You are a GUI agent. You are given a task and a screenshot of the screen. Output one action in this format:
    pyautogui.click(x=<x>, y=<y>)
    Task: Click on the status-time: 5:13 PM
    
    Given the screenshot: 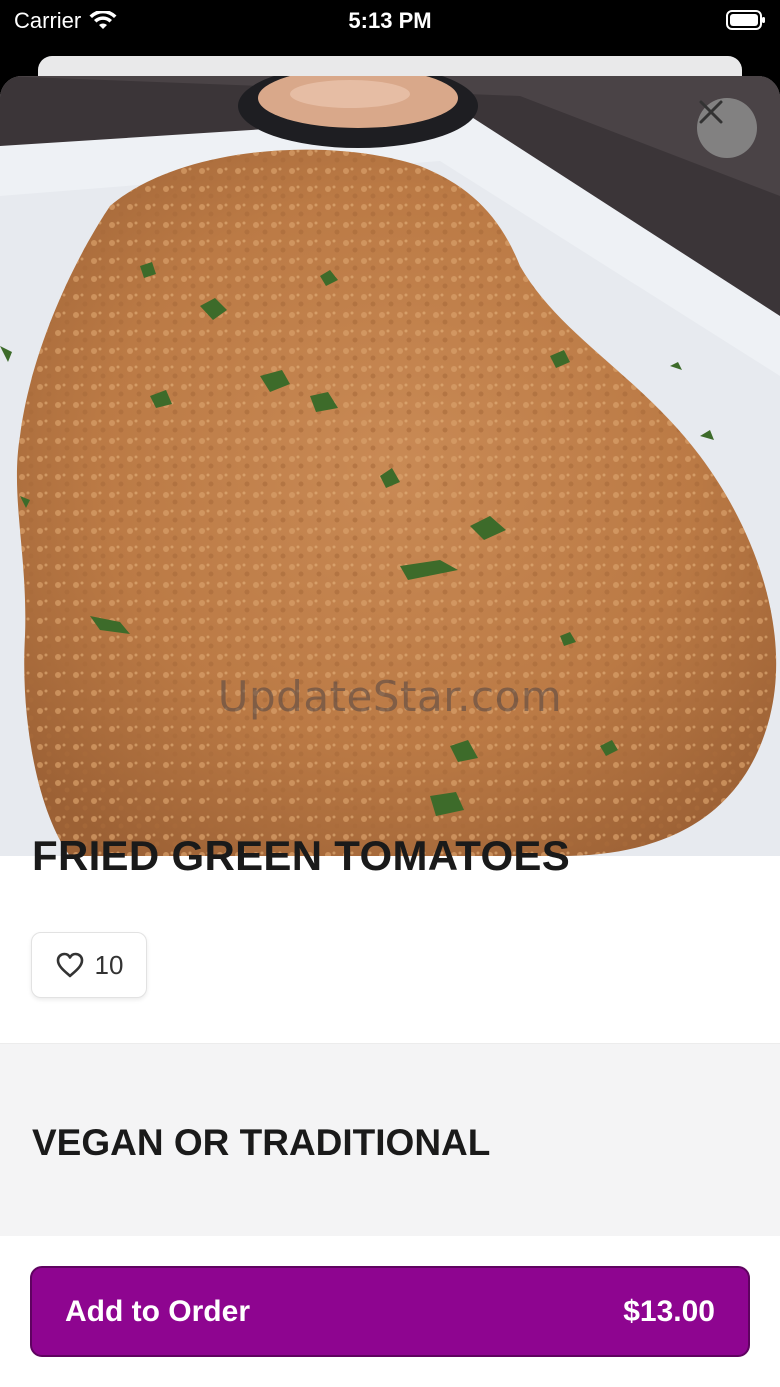 What is the action you would take?
    pyautogui.click(x=390, y=20)
    